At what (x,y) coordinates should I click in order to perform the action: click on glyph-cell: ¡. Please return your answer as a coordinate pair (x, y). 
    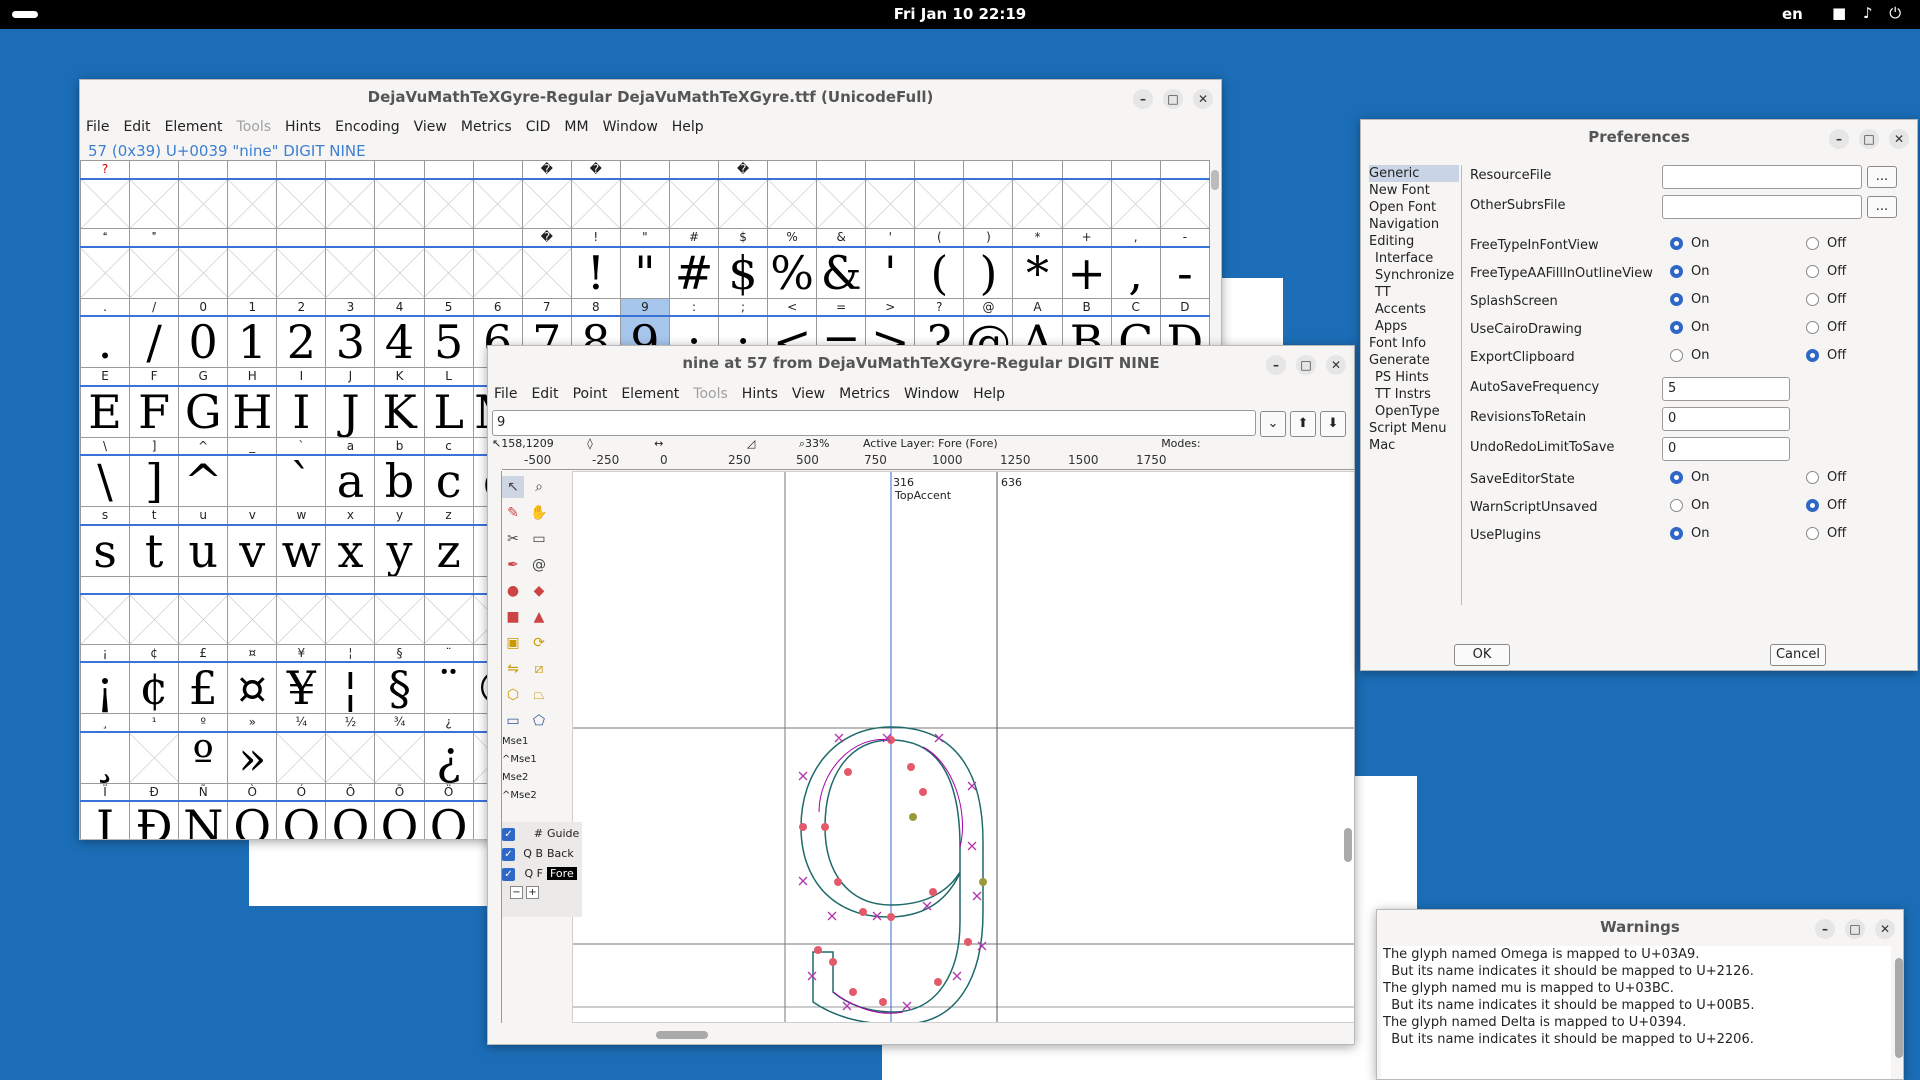
    Looking at the image, I should click on (105, 687).